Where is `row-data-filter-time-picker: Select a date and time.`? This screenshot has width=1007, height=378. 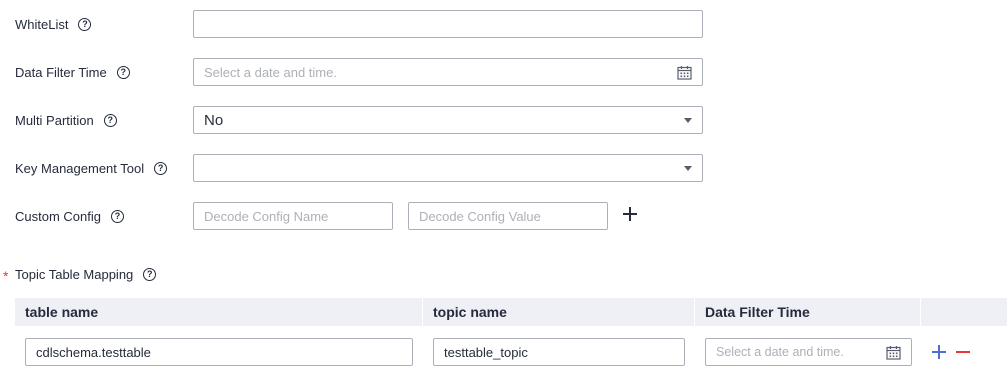
row-data-filter-time-picker: Select a date and time. is located at coordinates (808, 352).